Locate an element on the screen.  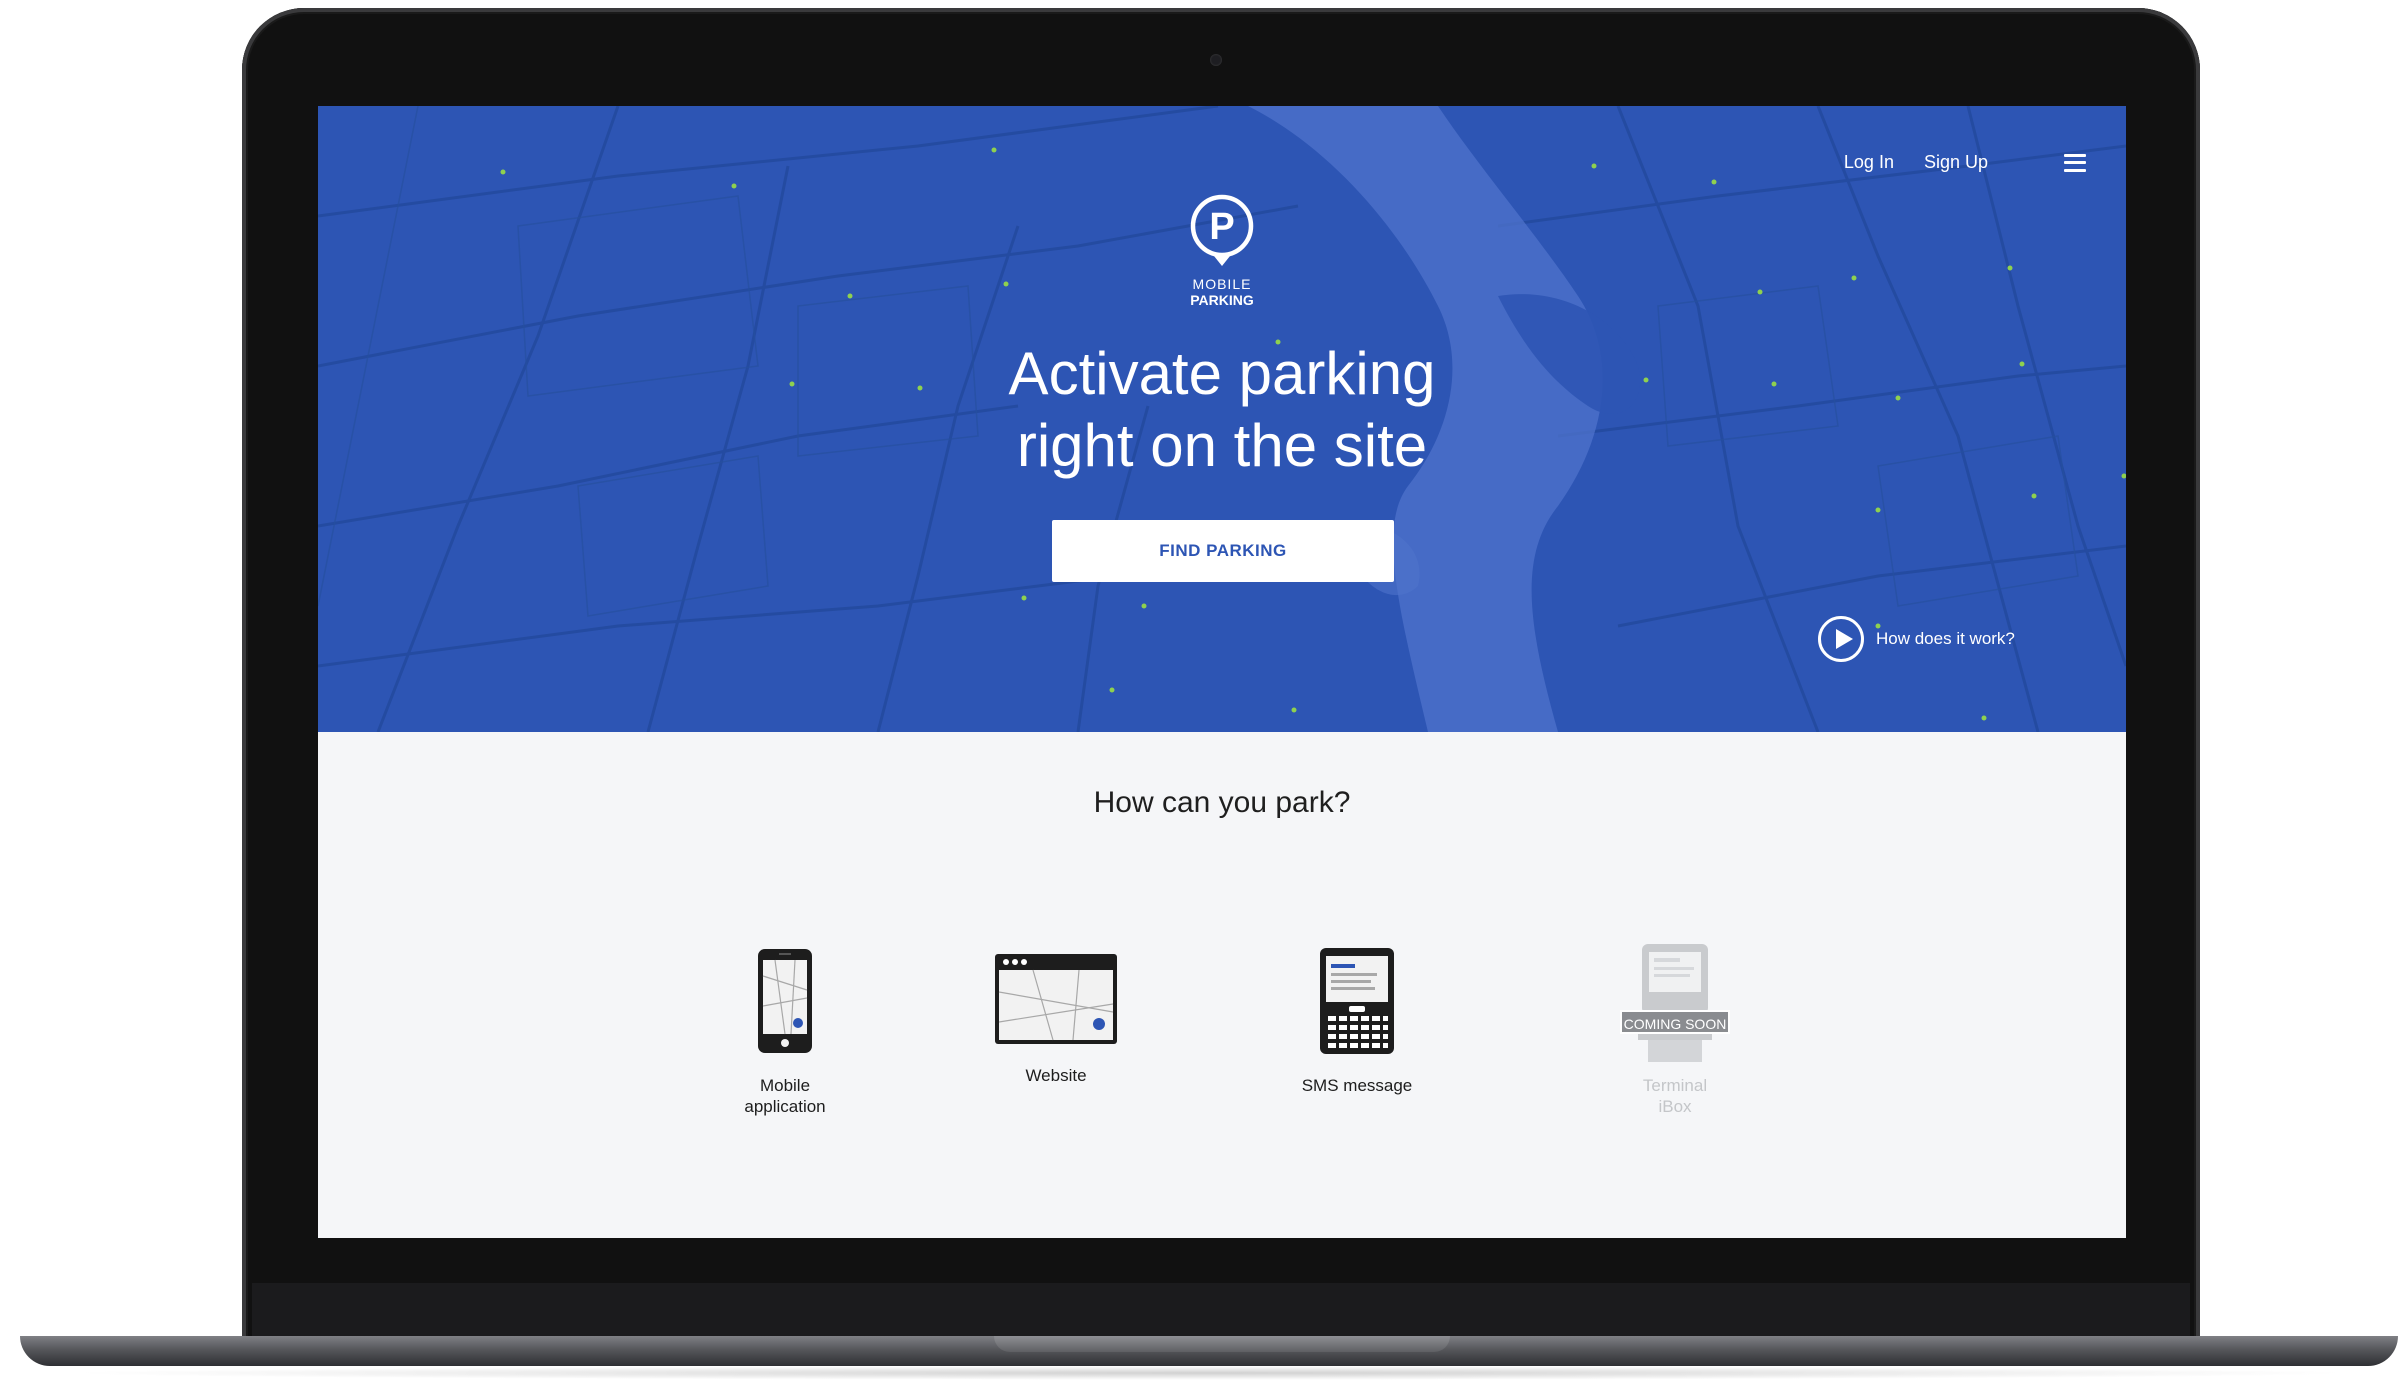
browser-map-icon is located at coordinates (1056, 999).